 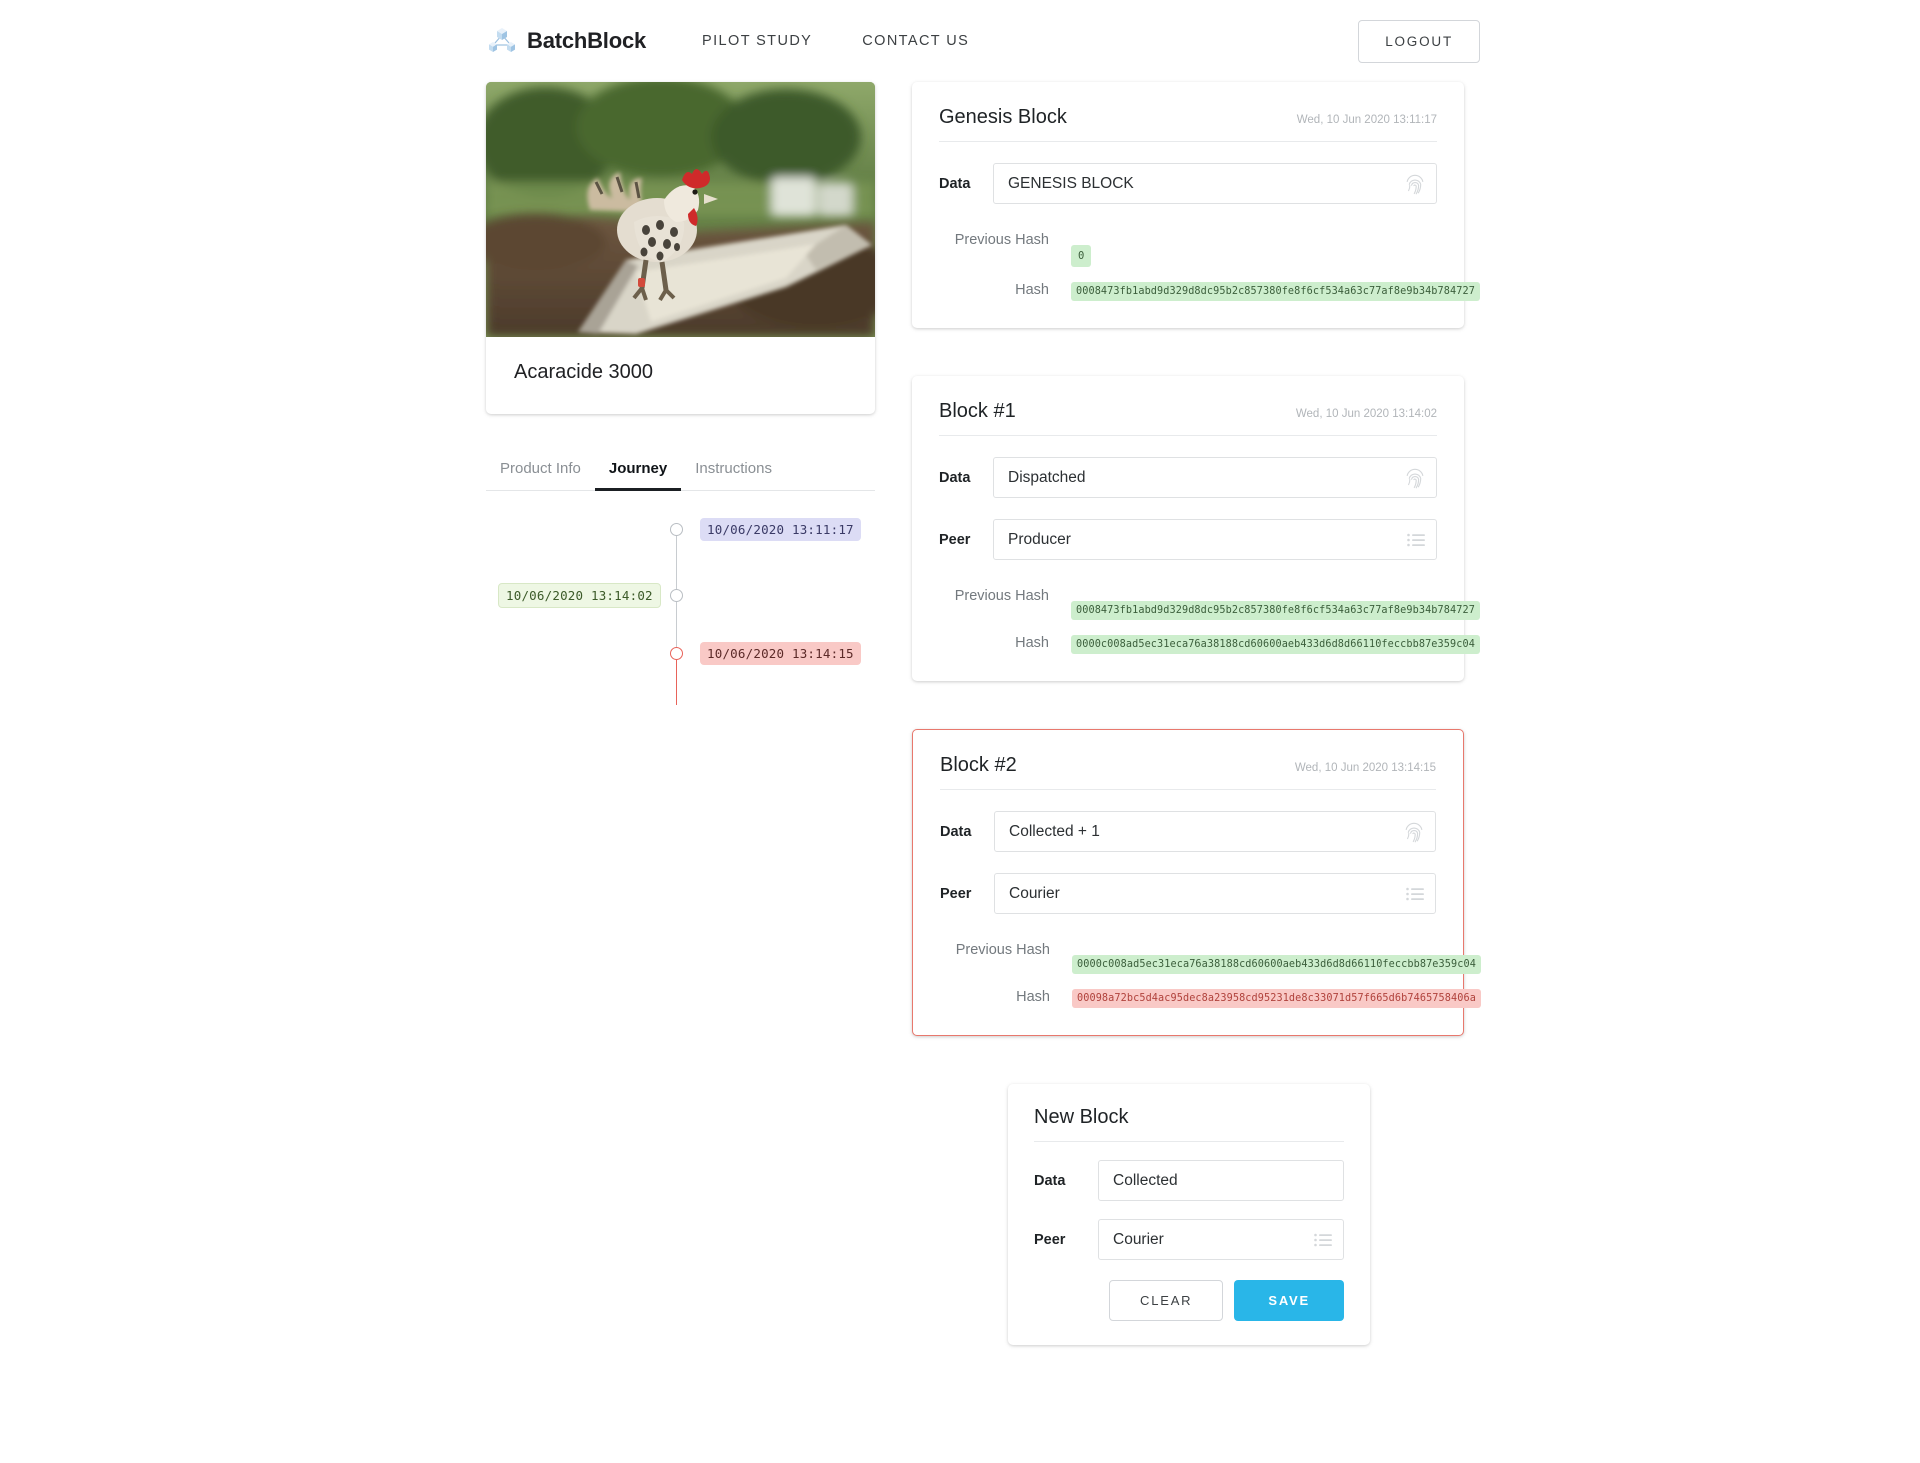 I want to click on block-header: Block #2 Wed, 10 Jun 2020 13:14:15, so click(x=1188, y=772).